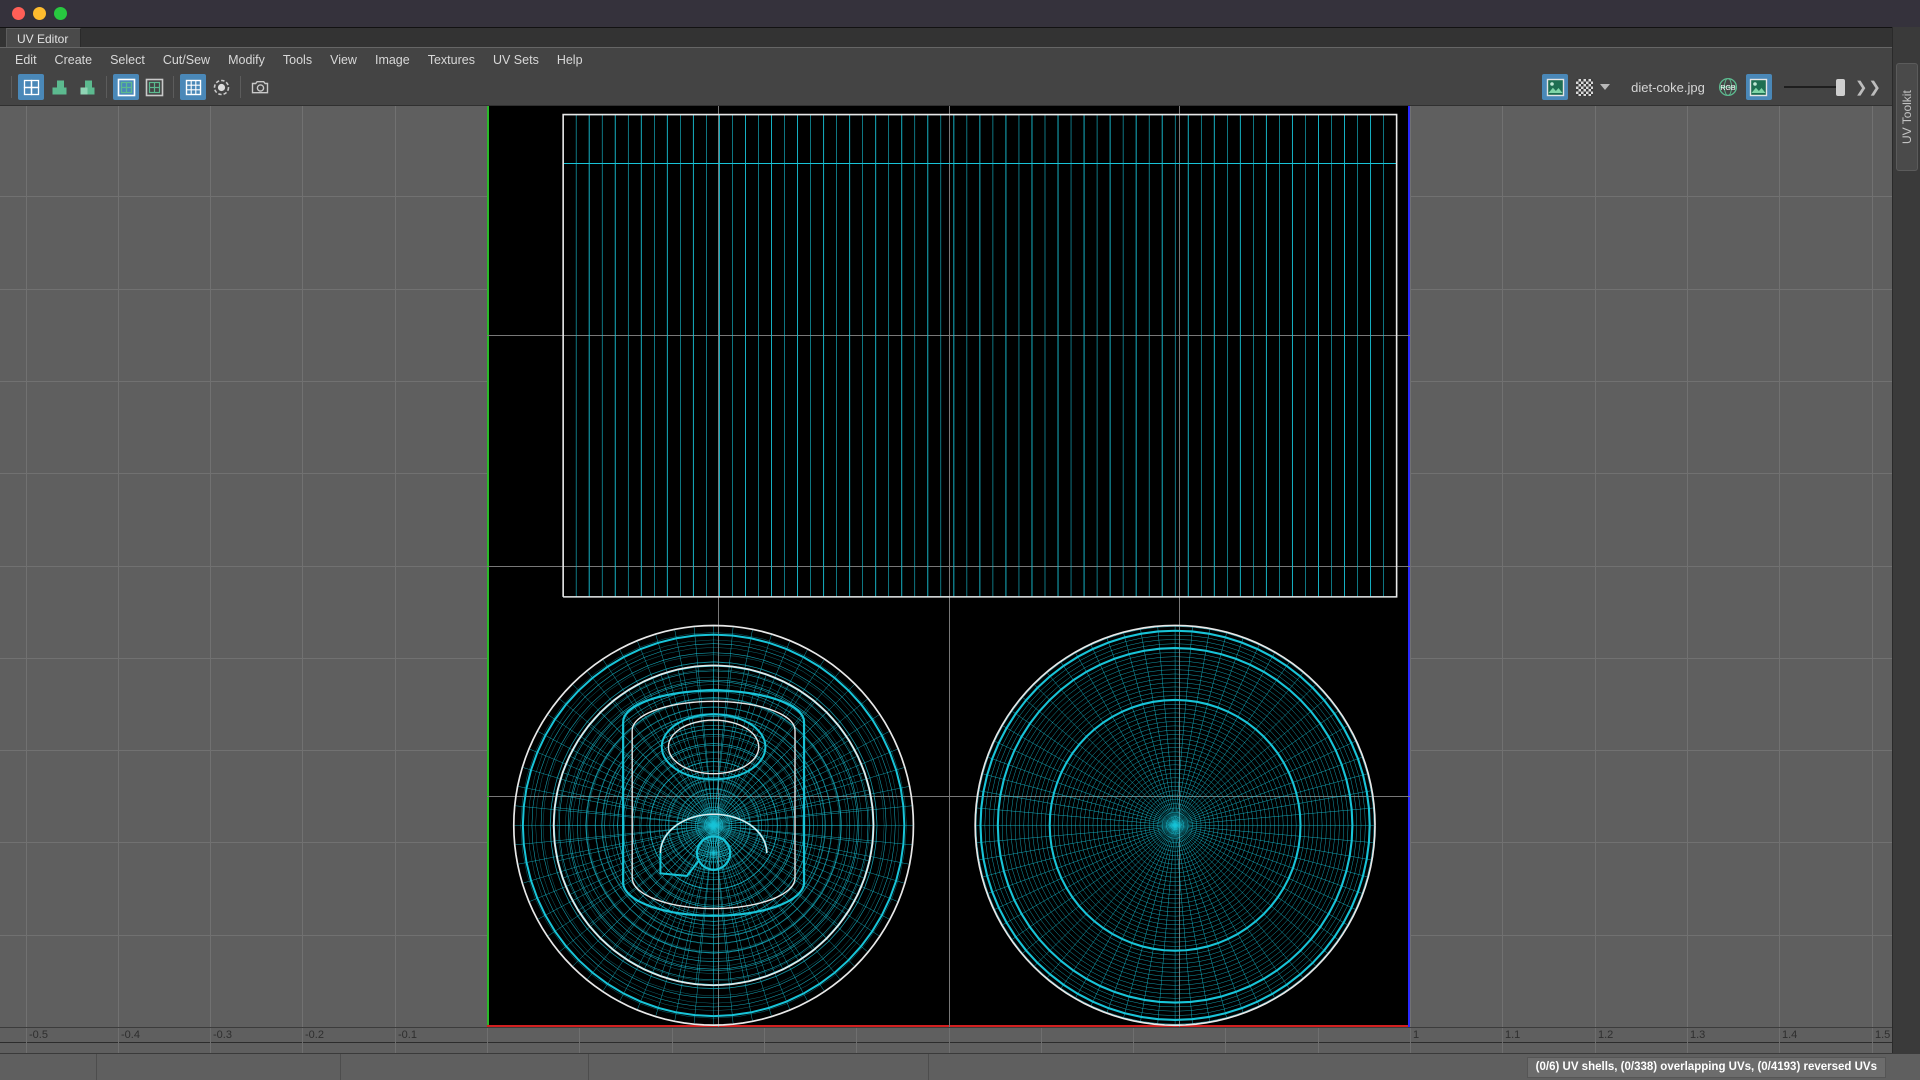 This screenshot has height=1080, width=1920. What do you see at coordinates (130, 1035) in the screenshot?
I see `ruler-label: -0.4` at bounding box center [130, 1035].